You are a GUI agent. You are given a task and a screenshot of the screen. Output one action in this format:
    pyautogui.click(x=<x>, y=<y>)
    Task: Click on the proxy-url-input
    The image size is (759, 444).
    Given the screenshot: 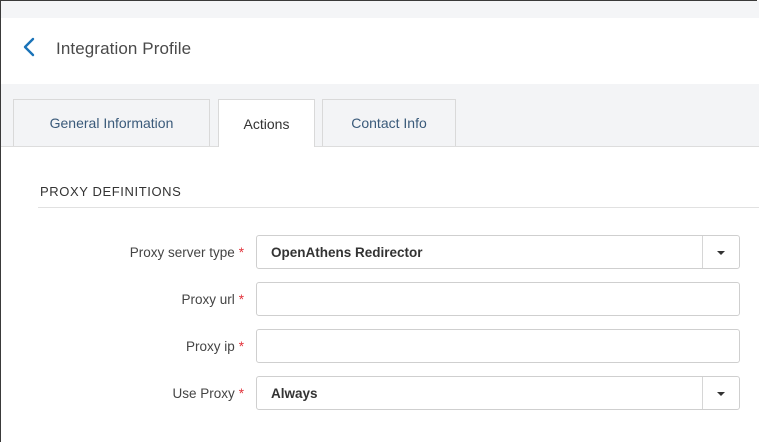 What is the action you would take?
    pyautogui.click(x=498, y=299)
    